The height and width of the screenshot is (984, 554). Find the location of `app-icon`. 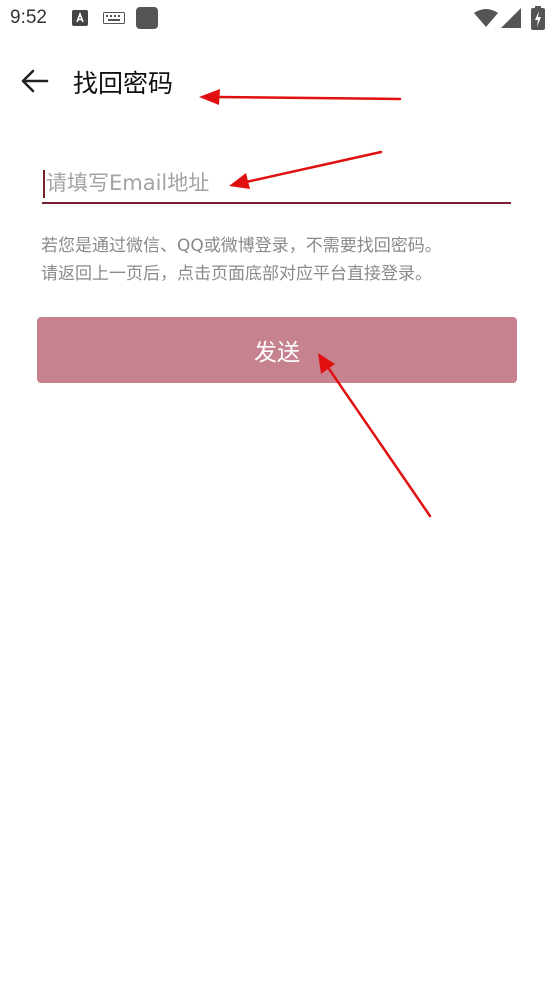

app-icon is located at coordinates (147, 18).